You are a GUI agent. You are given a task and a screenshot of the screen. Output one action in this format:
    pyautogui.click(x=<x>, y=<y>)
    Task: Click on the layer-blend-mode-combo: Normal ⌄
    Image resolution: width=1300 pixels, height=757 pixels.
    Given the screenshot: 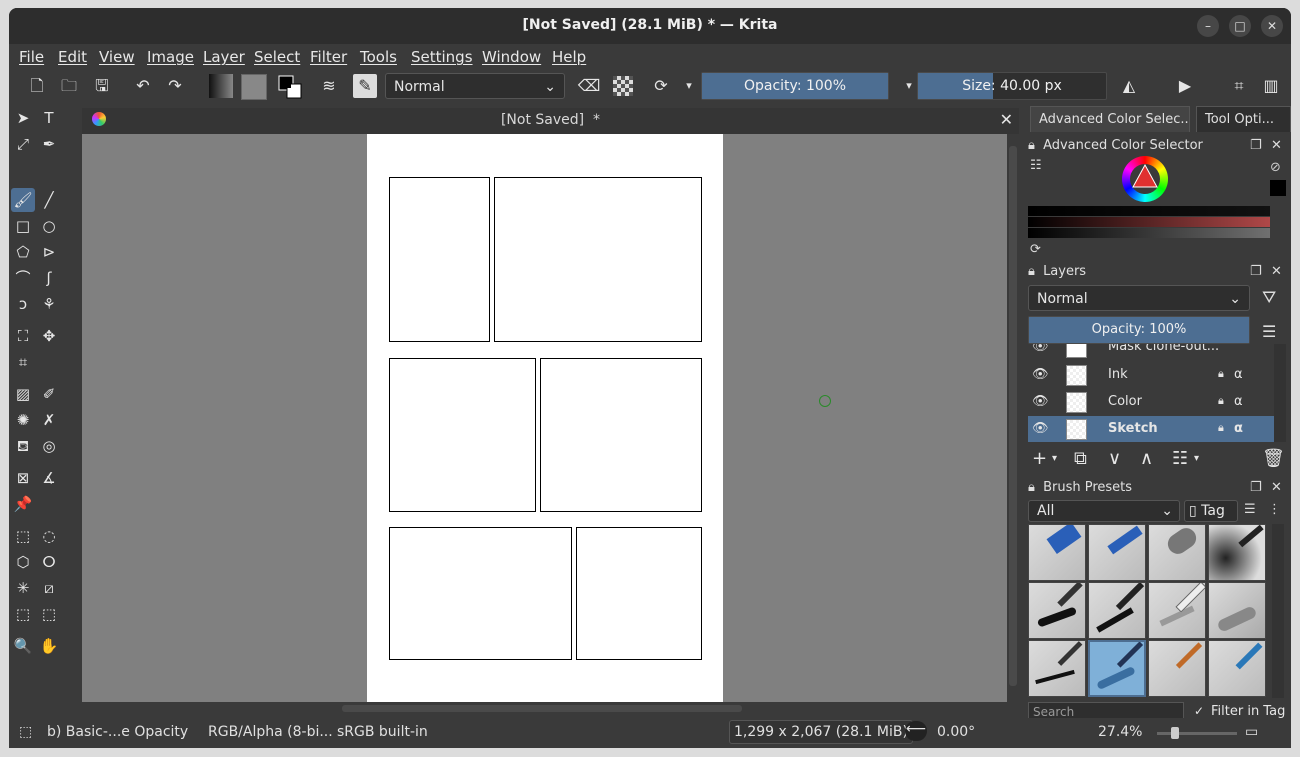 What is the action you would take?
    pyautogui.click(x=1139, y=298)
    